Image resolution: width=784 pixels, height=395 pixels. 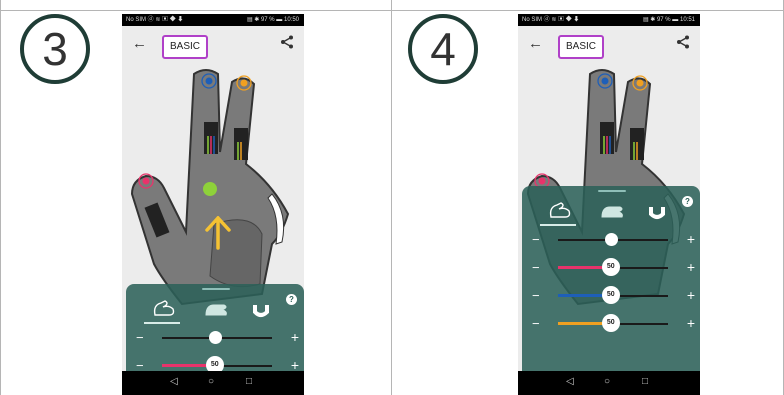 I want to click on status-bar: No SIM ⓓ ≋ ▣ ◆ ⬇ ▤ ✱ 97 % ▬ 10:50, so click(x=213, y=20).